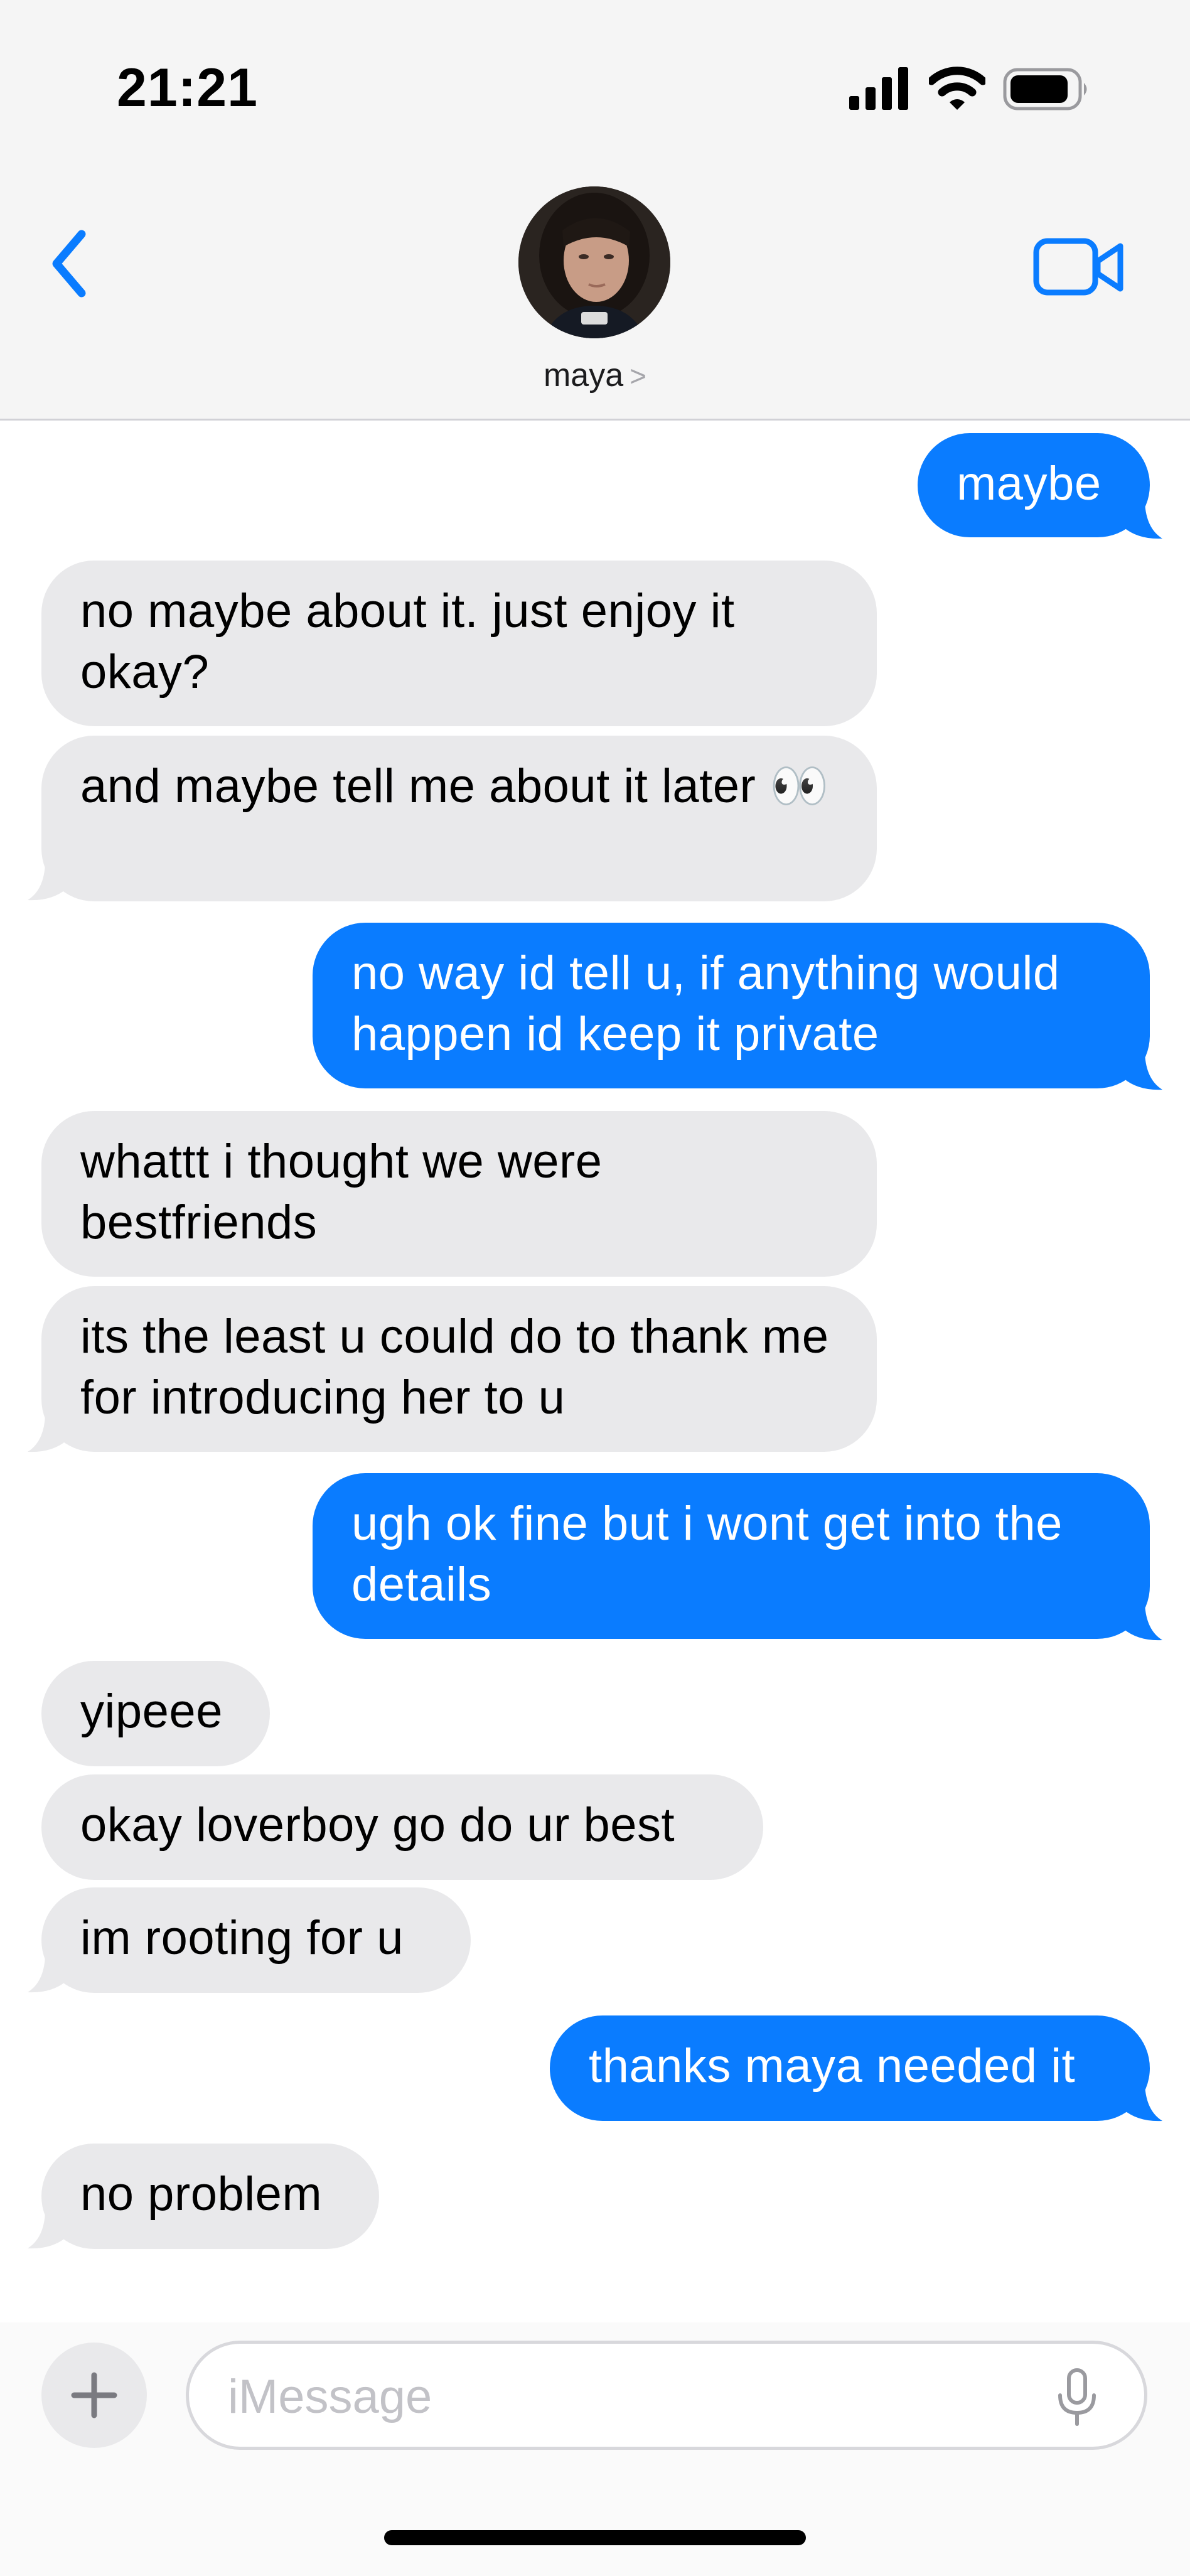 Image resolution: width=1190 pixels, height=2576 pixels. Describe the element at coordinates (459, 818) in the screenshot. I see `message-incoming: and maybe tell me about it later 👀` at that location.